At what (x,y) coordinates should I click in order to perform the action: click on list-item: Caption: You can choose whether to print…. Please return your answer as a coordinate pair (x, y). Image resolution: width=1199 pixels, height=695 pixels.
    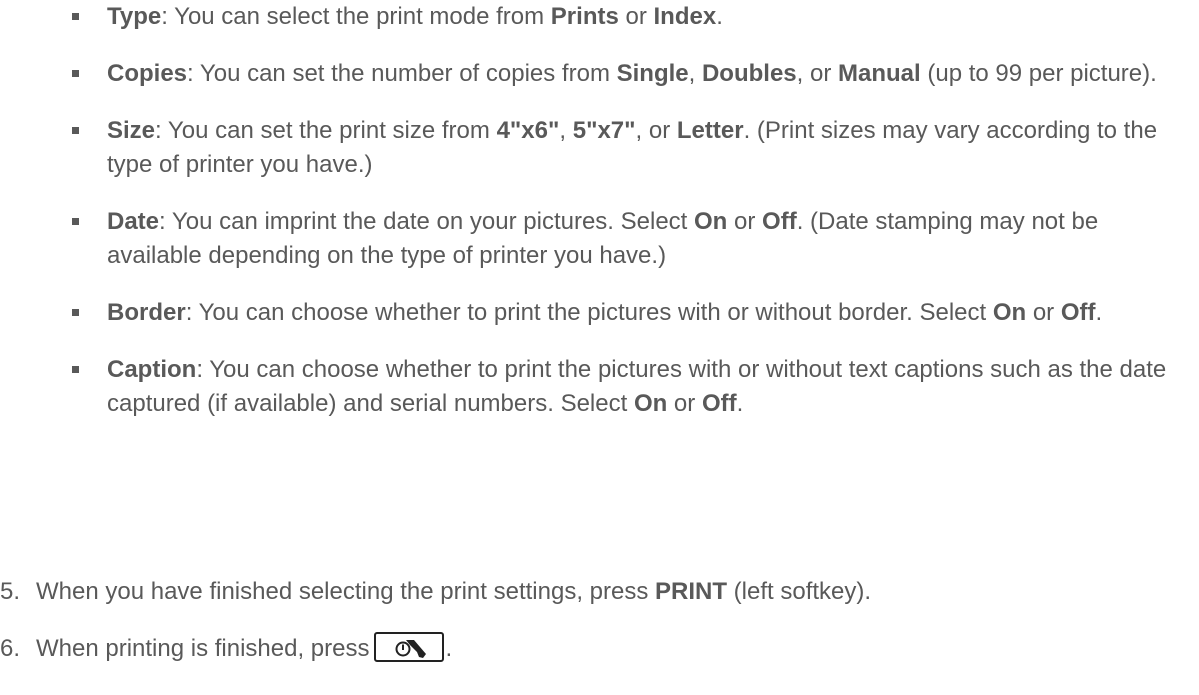
    Looking at the image, I should click on (627, 387).